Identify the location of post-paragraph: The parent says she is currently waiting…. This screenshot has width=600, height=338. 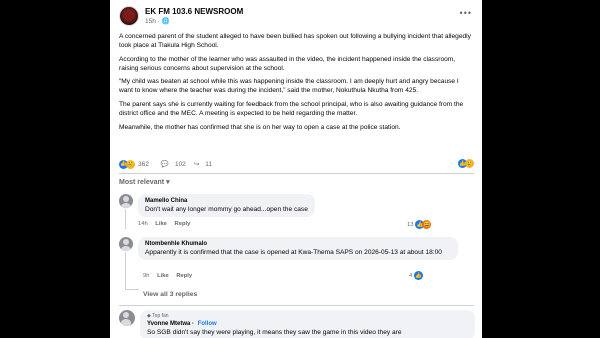
(291, 109).